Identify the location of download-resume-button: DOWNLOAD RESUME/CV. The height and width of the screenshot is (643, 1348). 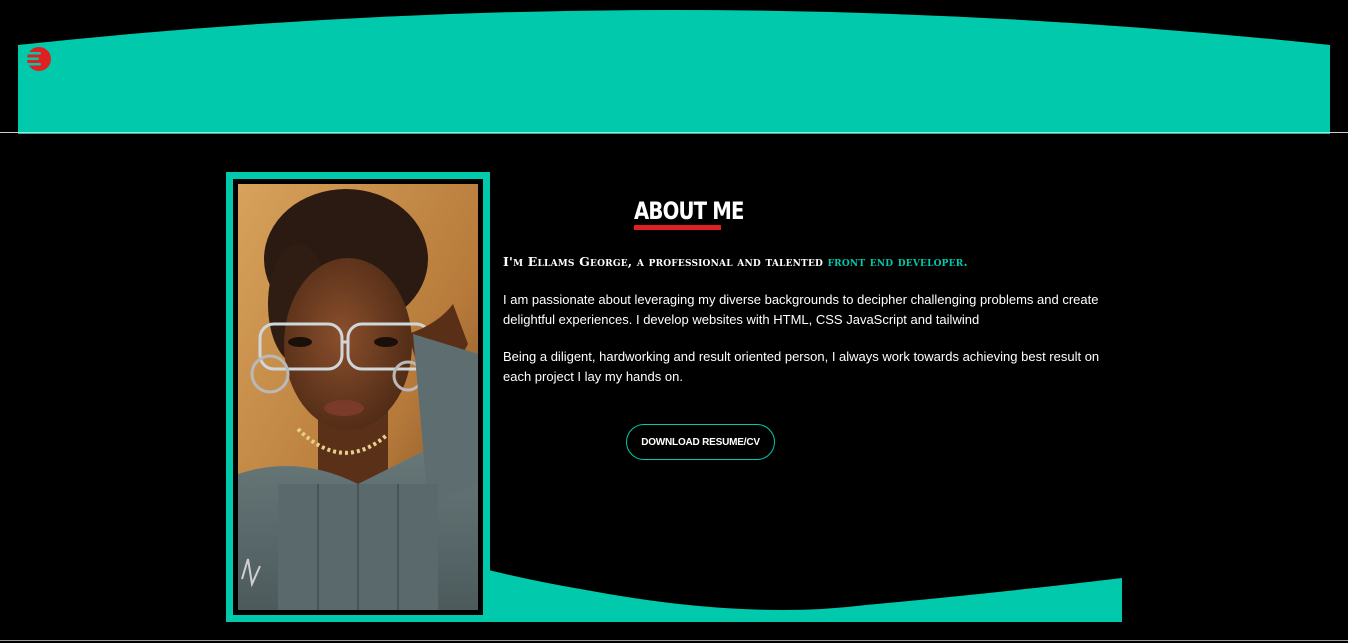
(700, 442).